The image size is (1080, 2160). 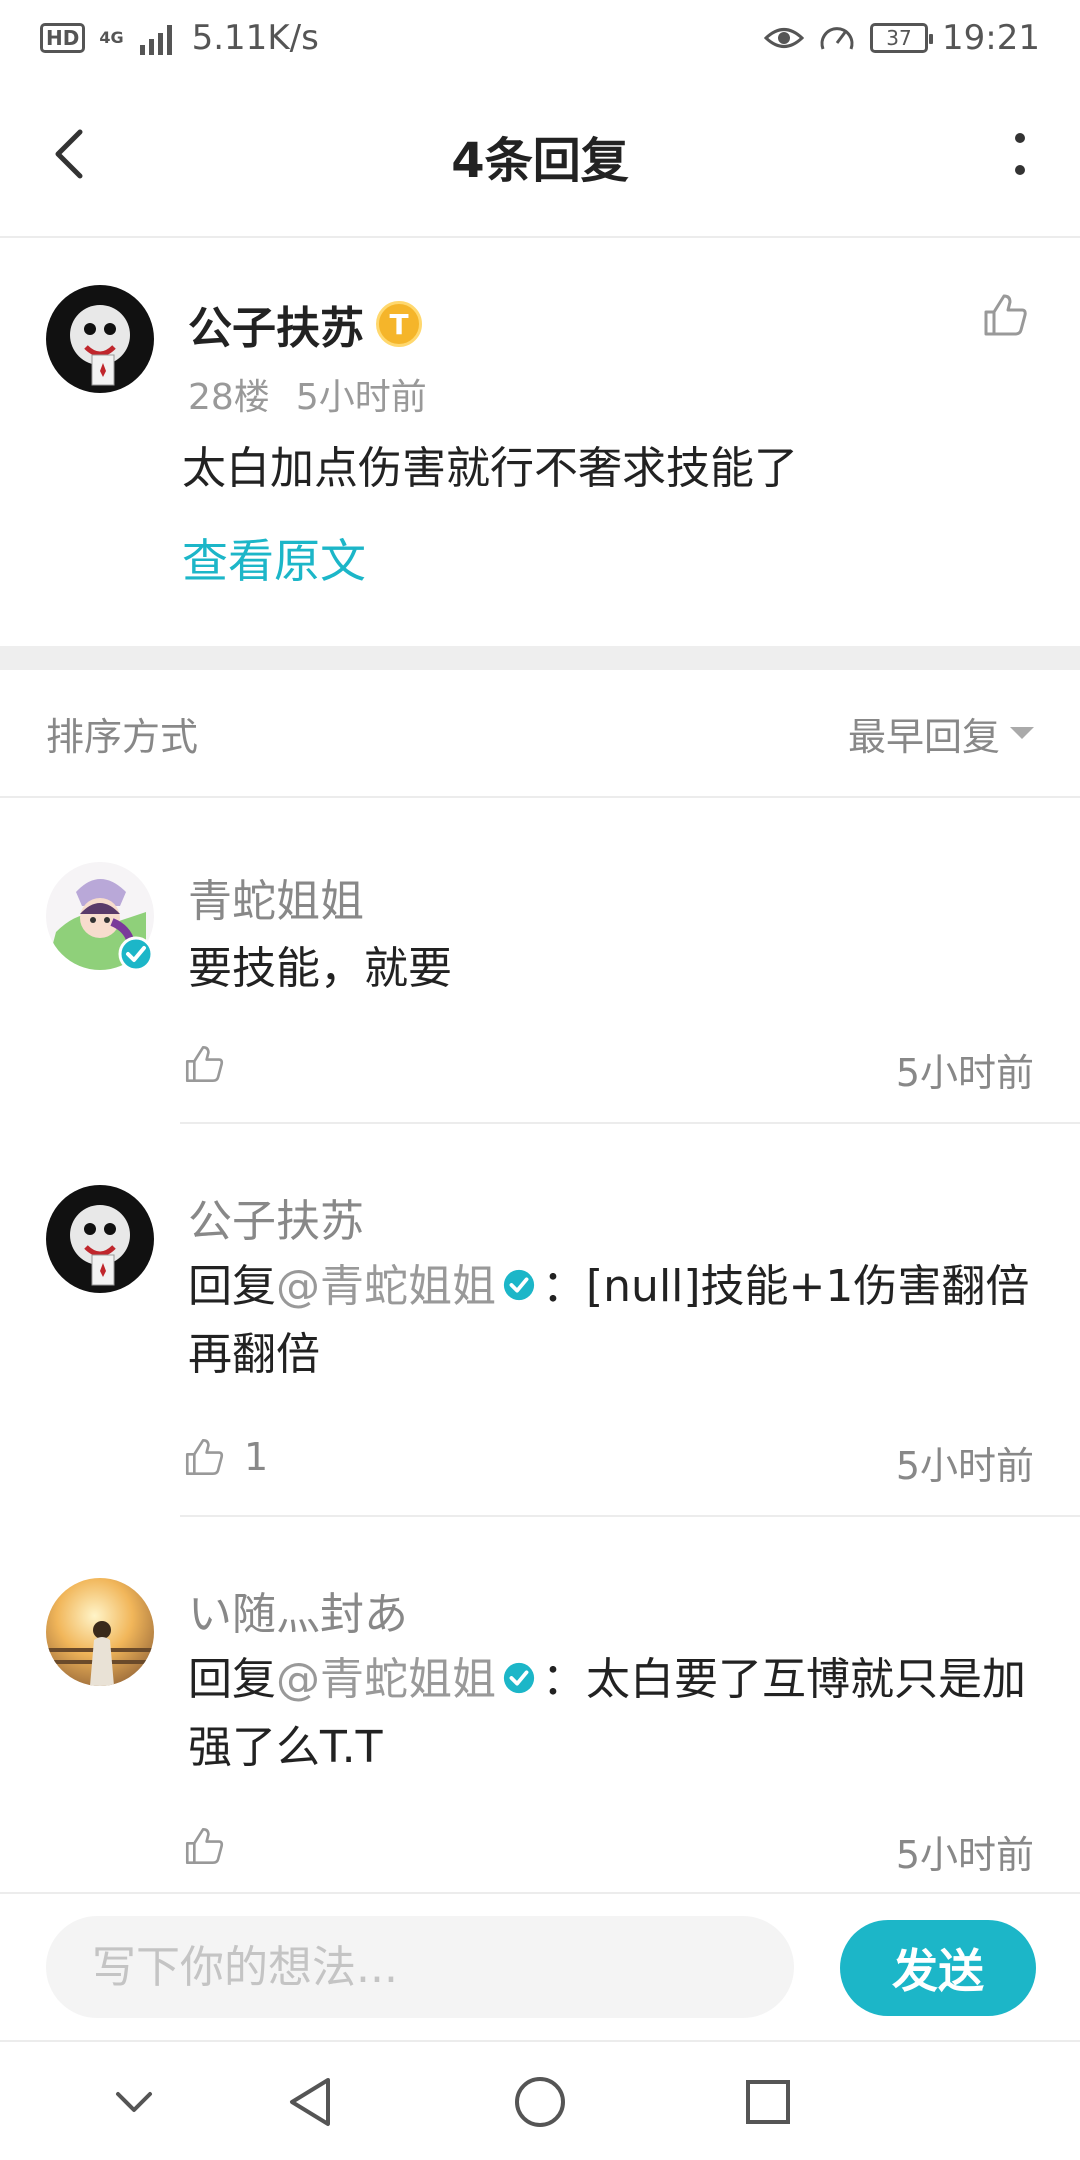 I want to click on more-vertical-icon, so click(x=1020, y=154).